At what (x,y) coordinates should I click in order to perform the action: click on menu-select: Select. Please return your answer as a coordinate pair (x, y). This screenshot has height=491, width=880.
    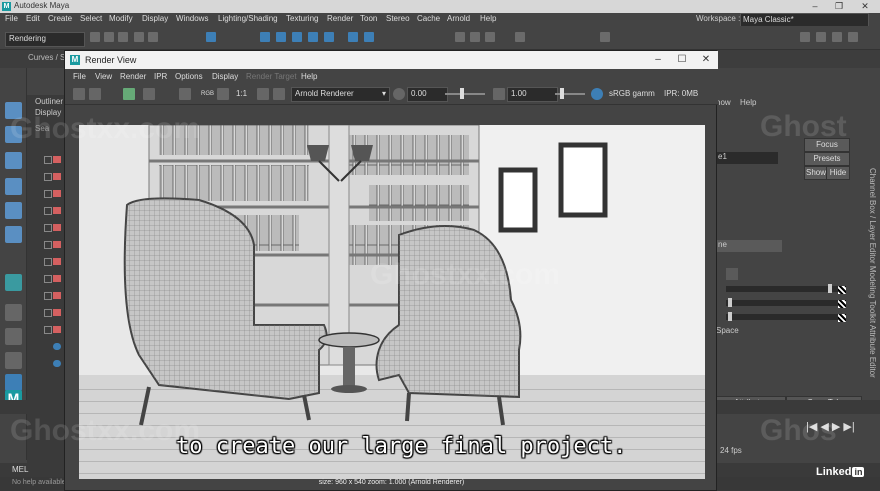
    Looking at the image, I should click on (91, 18).